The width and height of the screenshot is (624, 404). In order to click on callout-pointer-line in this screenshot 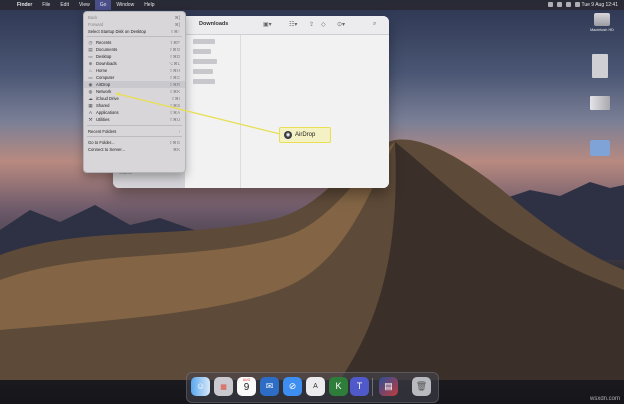, I will do `click(198, 113)`.